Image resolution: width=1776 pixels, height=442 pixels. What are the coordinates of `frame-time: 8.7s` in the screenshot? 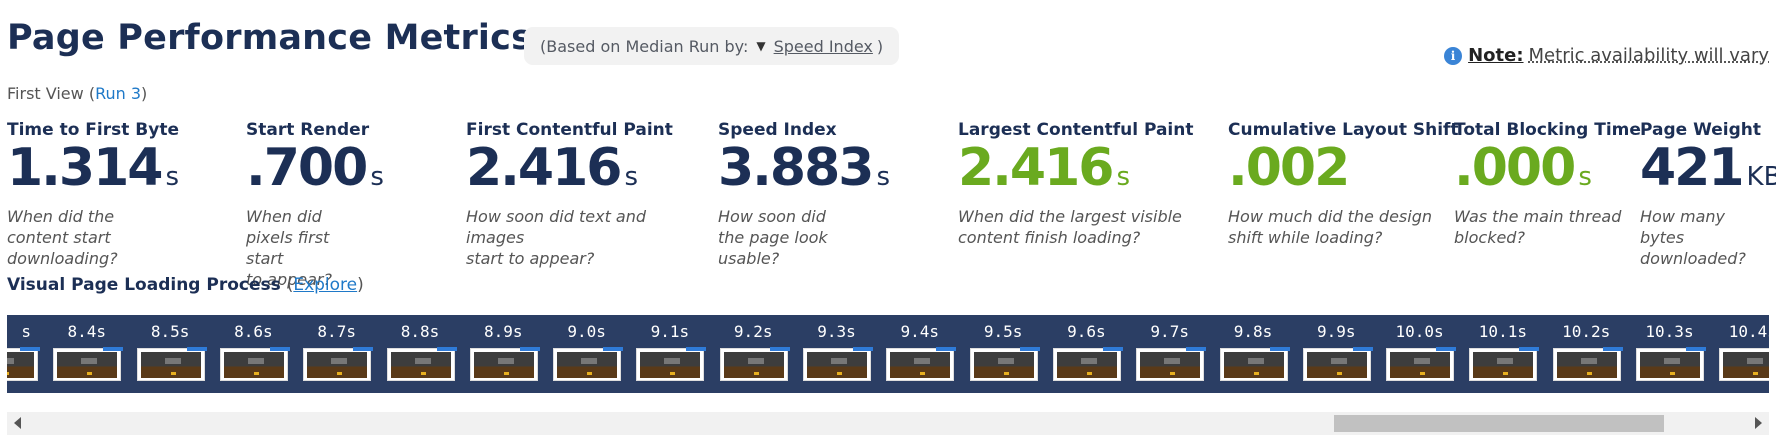 It's located at (336, 331).